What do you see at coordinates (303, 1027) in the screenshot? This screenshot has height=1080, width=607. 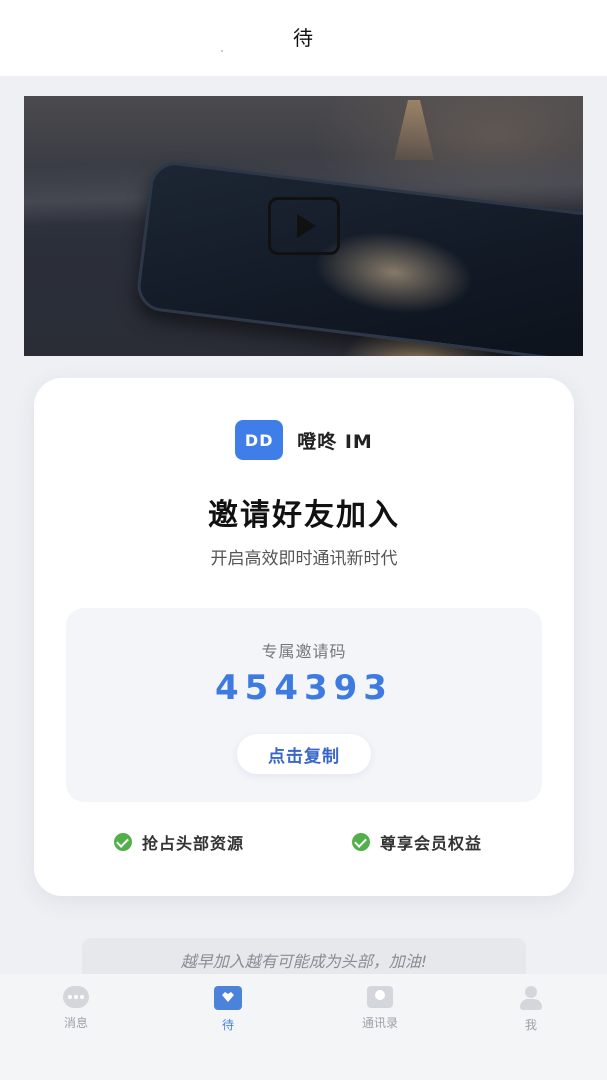 I see `bottom-nav: 消息 待 通讯录 我` at bounding box center [303, 1027].